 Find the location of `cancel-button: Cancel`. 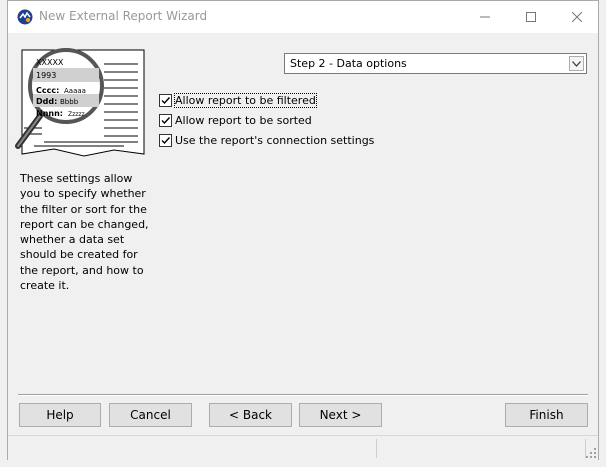

cancel-button: Cancel is located at coordinates (150, 415).